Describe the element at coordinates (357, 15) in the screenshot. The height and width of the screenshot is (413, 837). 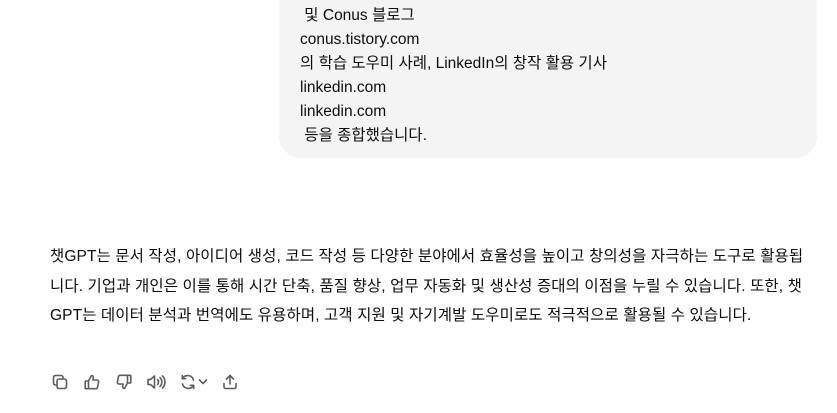
I see `user-message-line: 및 Conus 블로그` at that location.